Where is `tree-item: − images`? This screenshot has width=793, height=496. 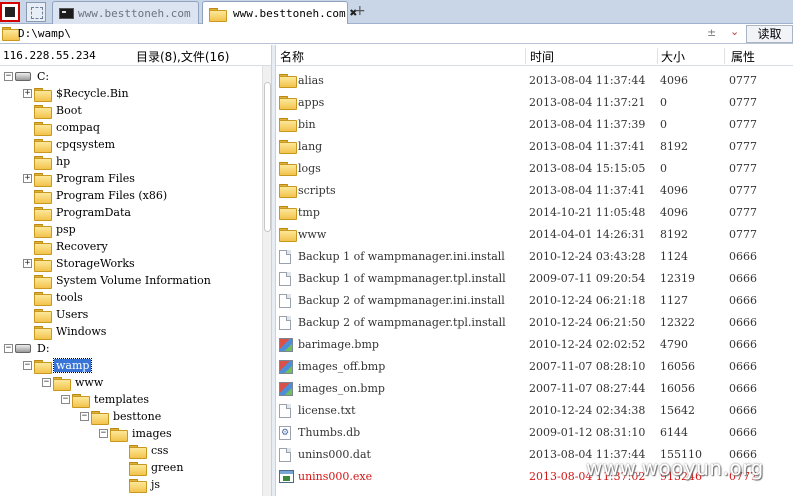 tree-item: − images is located at coordinates (136, 433).